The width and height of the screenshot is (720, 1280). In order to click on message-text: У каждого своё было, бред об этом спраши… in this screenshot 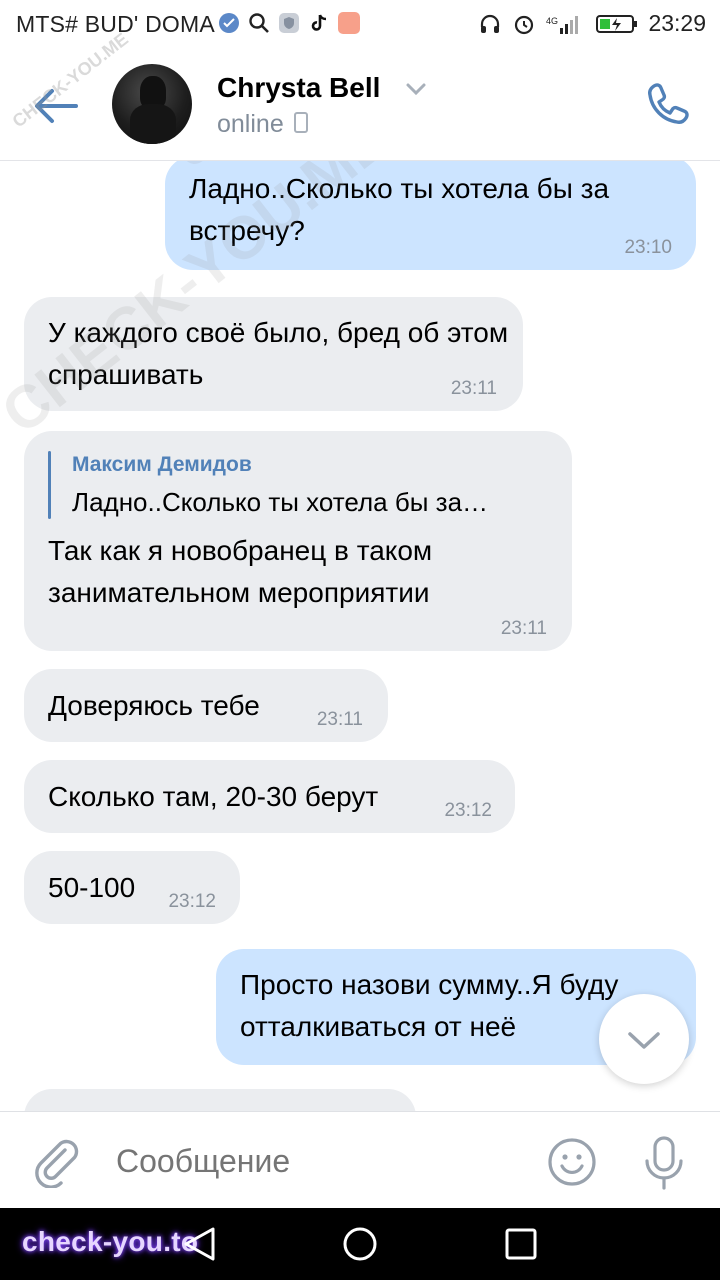, I will do `click(278, 353)`.